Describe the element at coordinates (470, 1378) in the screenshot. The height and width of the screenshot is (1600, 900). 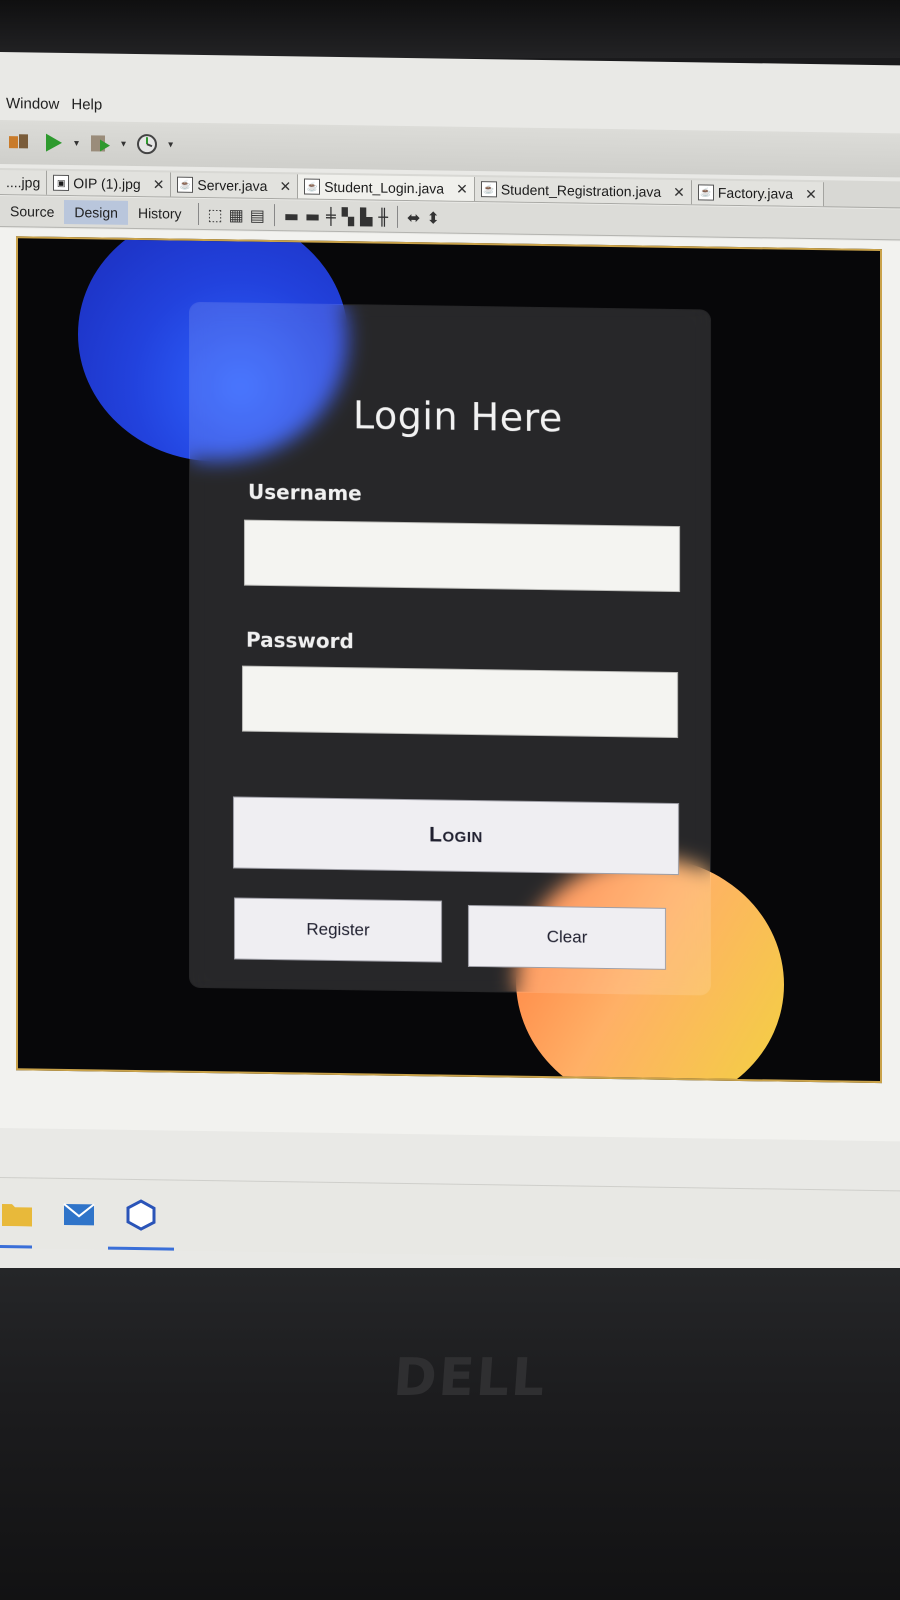
I see `monitor-brand-logo: DELL` at that location.